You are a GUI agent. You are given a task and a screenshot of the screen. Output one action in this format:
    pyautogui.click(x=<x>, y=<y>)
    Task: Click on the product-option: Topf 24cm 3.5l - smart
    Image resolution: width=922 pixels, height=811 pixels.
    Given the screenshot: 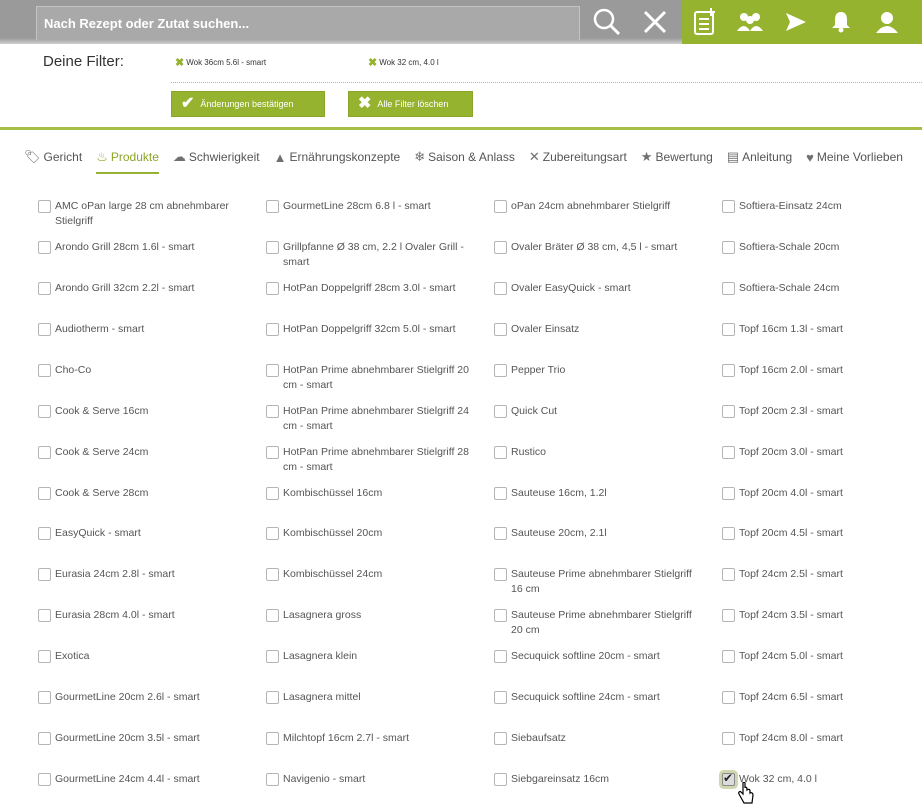 What is the action you would take?
    pyautogui.click(x=822, y=615)
    